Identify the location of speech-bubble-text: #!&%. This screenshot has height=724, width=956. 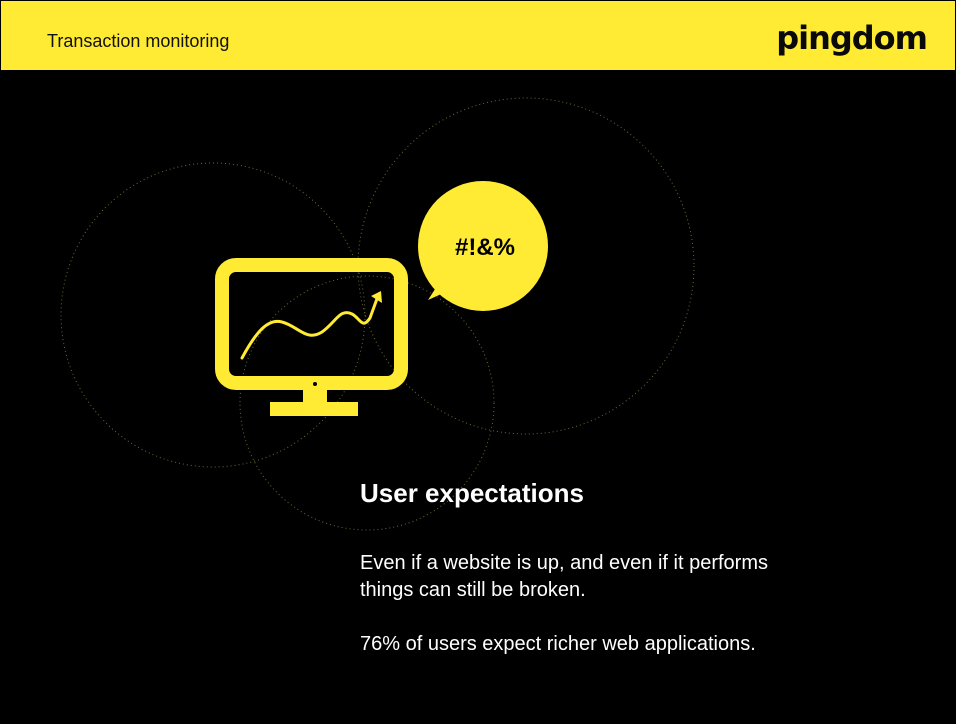
(485, 247).